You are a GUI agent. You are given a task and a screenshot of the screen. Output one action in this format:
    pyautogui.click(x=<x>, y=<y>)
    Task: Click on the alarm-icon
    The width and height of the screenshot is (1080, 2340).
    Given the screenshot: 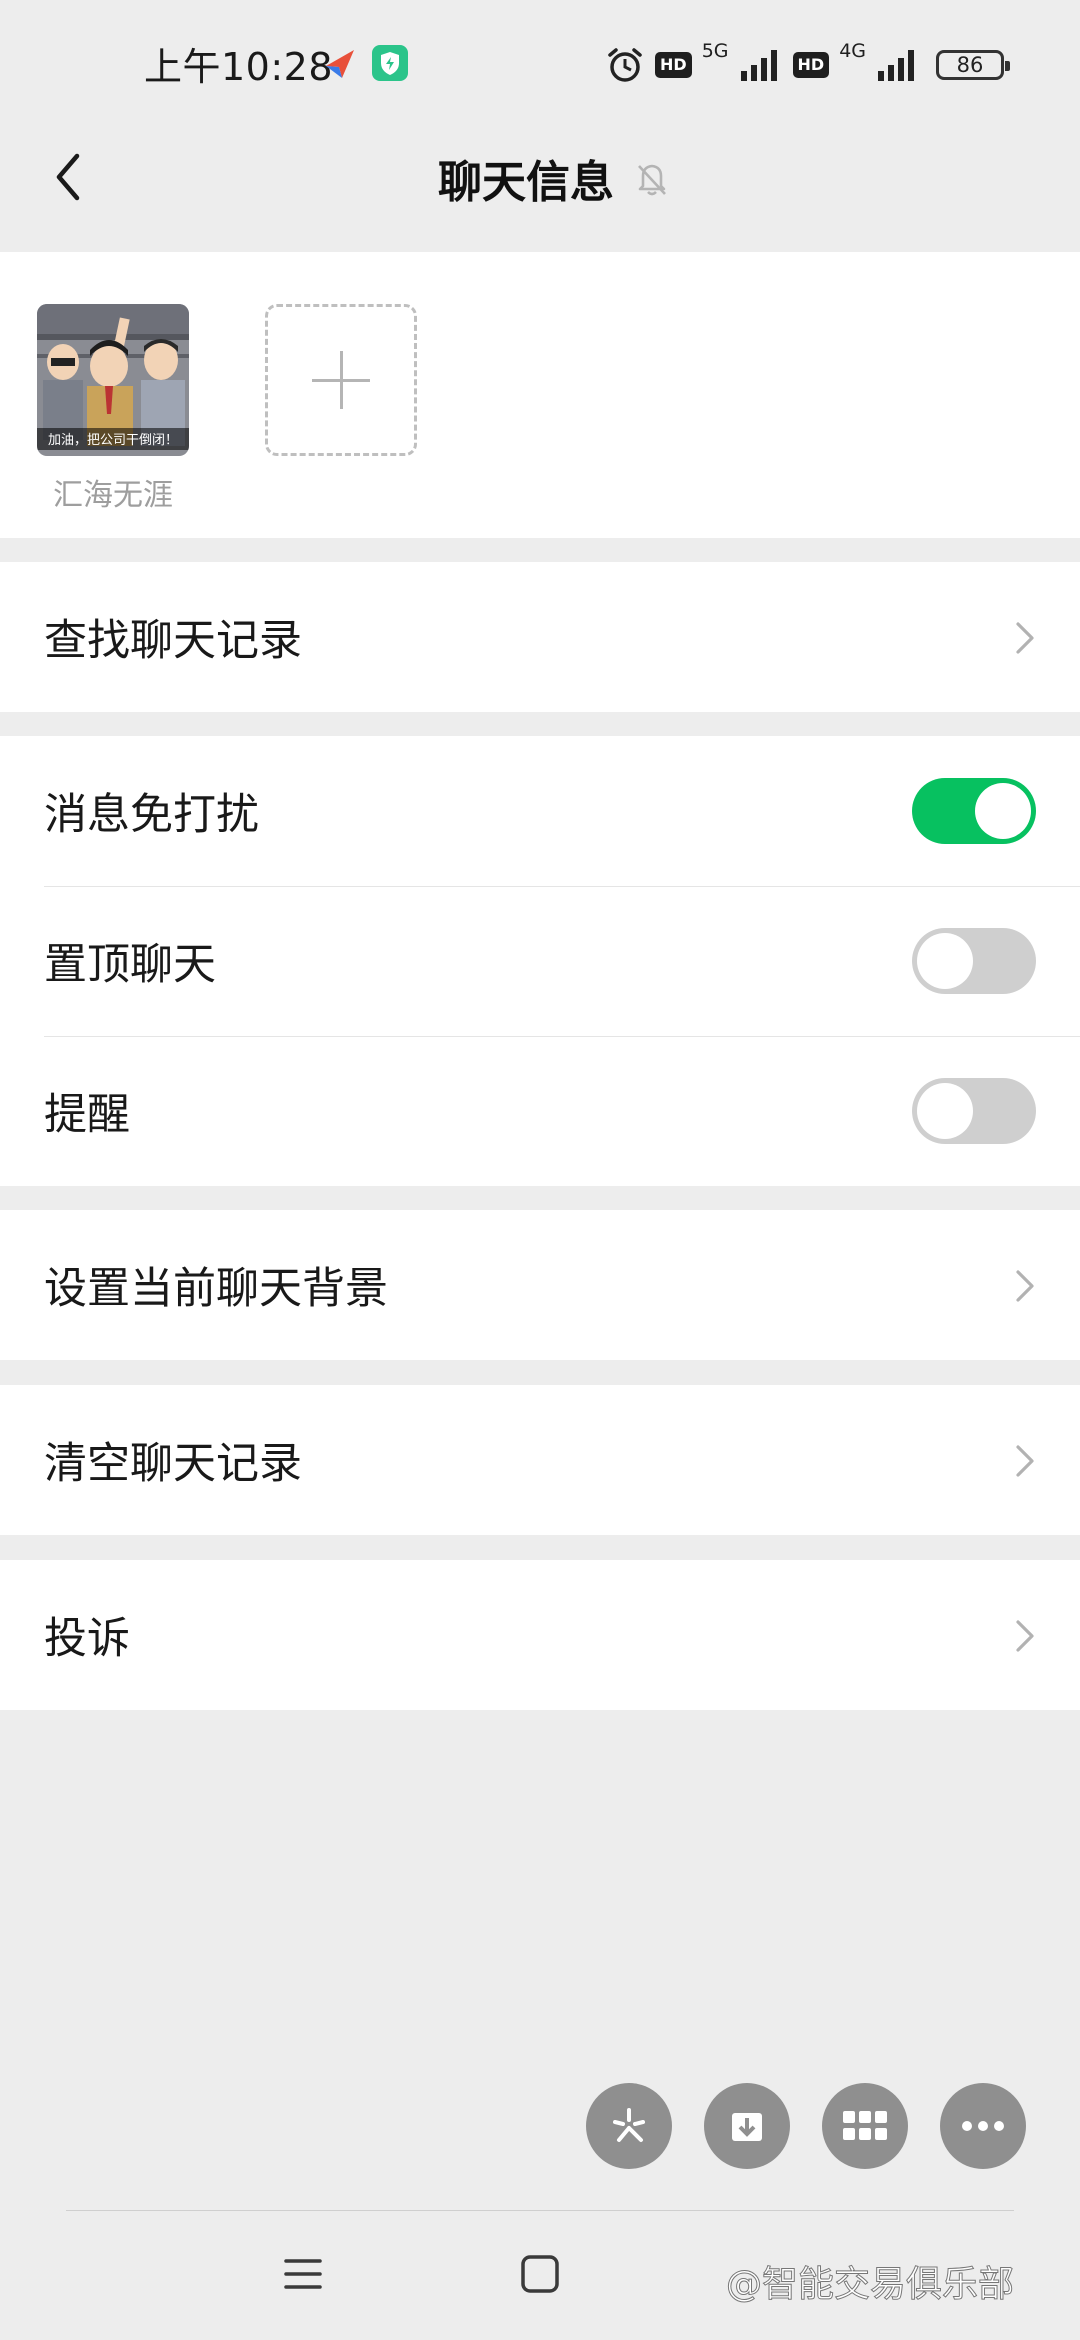 What is the action you would take?
    pyautogui.click(x=625, y=65)
    